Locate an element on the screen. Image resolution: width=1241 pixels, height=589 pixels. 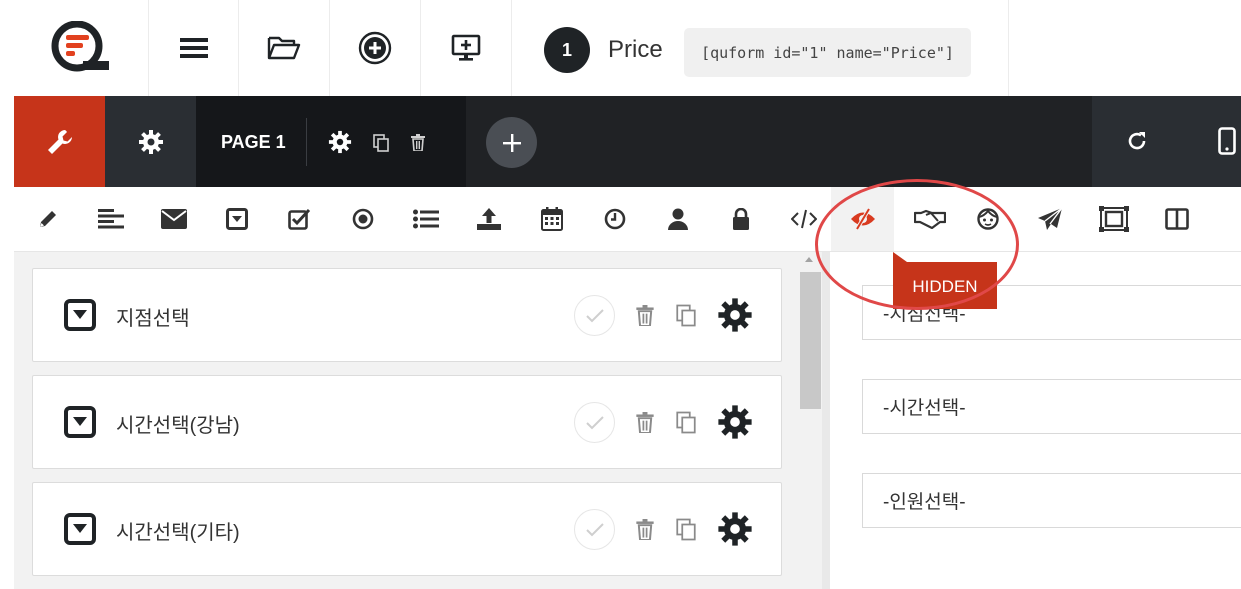
folder-open-icon is located at coordinates (284, 48).